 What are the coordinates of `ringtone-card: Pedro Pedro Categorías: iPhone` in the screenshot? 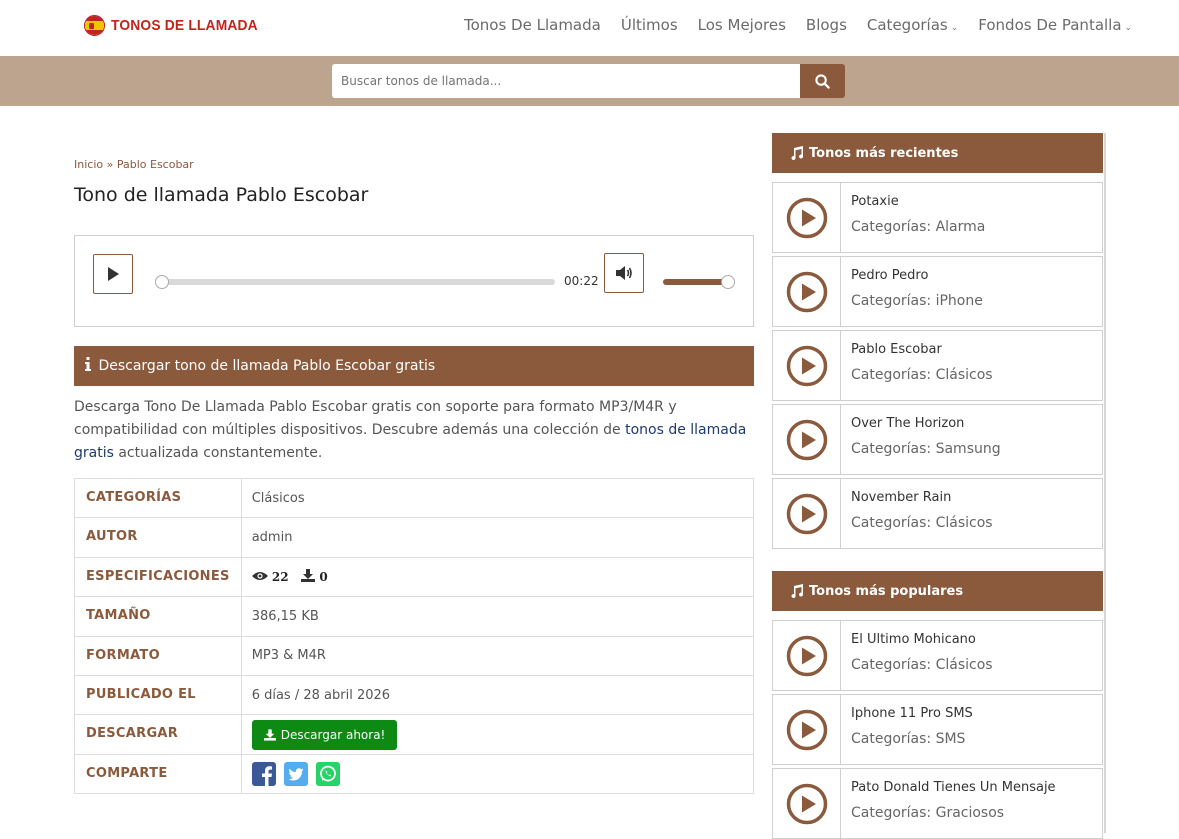 It's located at (937, 291).